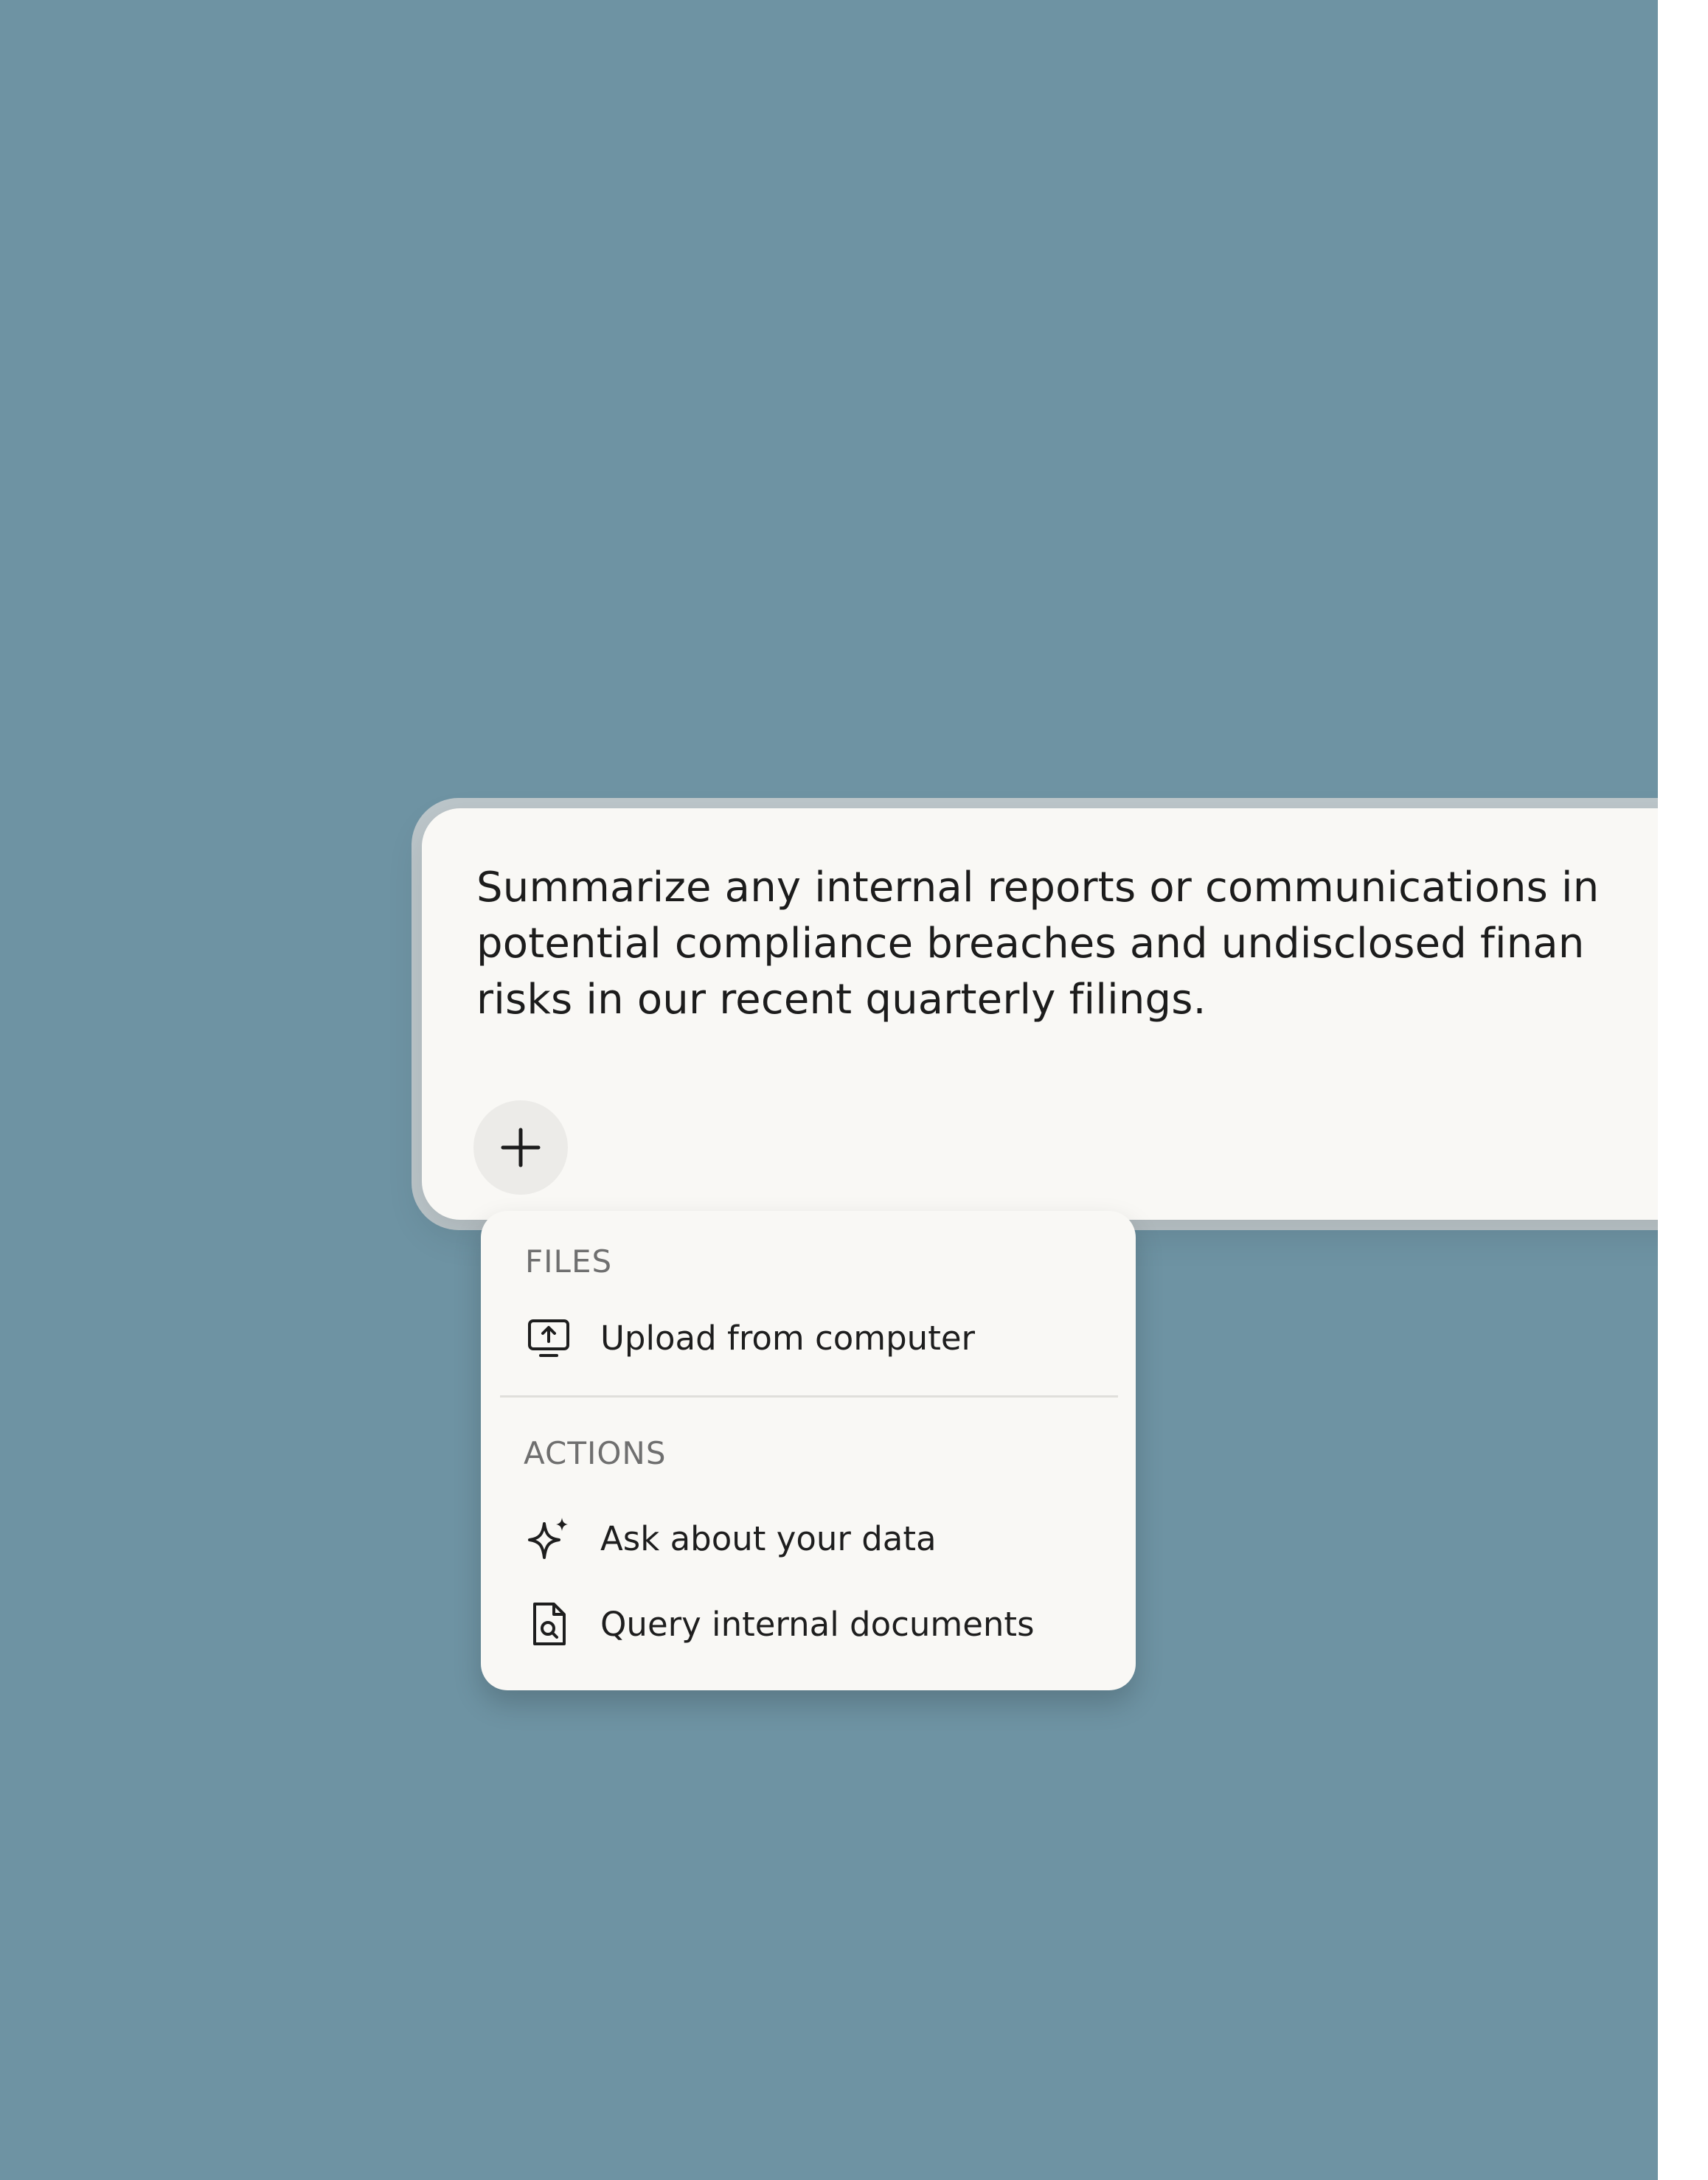 This screenshot has height=2180, width=1708. What do you see at coordinates (809, 1396) in the screenshot?
I see `menu-divider` at bounding box center [809, 1396].